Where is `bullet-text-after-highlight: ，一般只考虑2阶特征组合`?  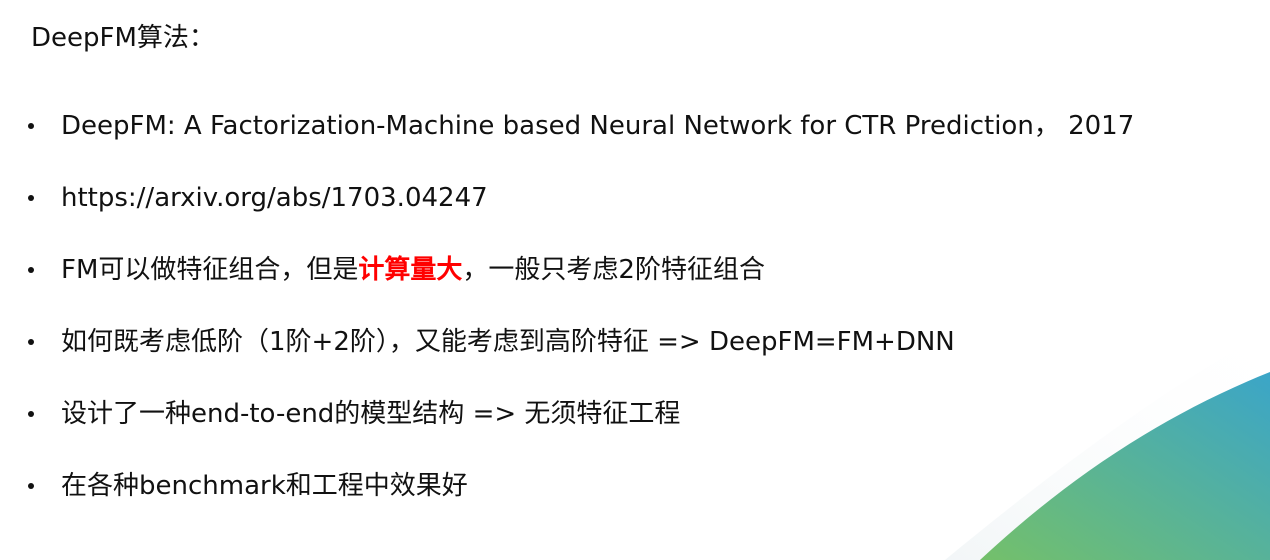 bullet-text-after-highlight: ，一般只考虑2阶特征组合 is located at coordinates (613, 270).